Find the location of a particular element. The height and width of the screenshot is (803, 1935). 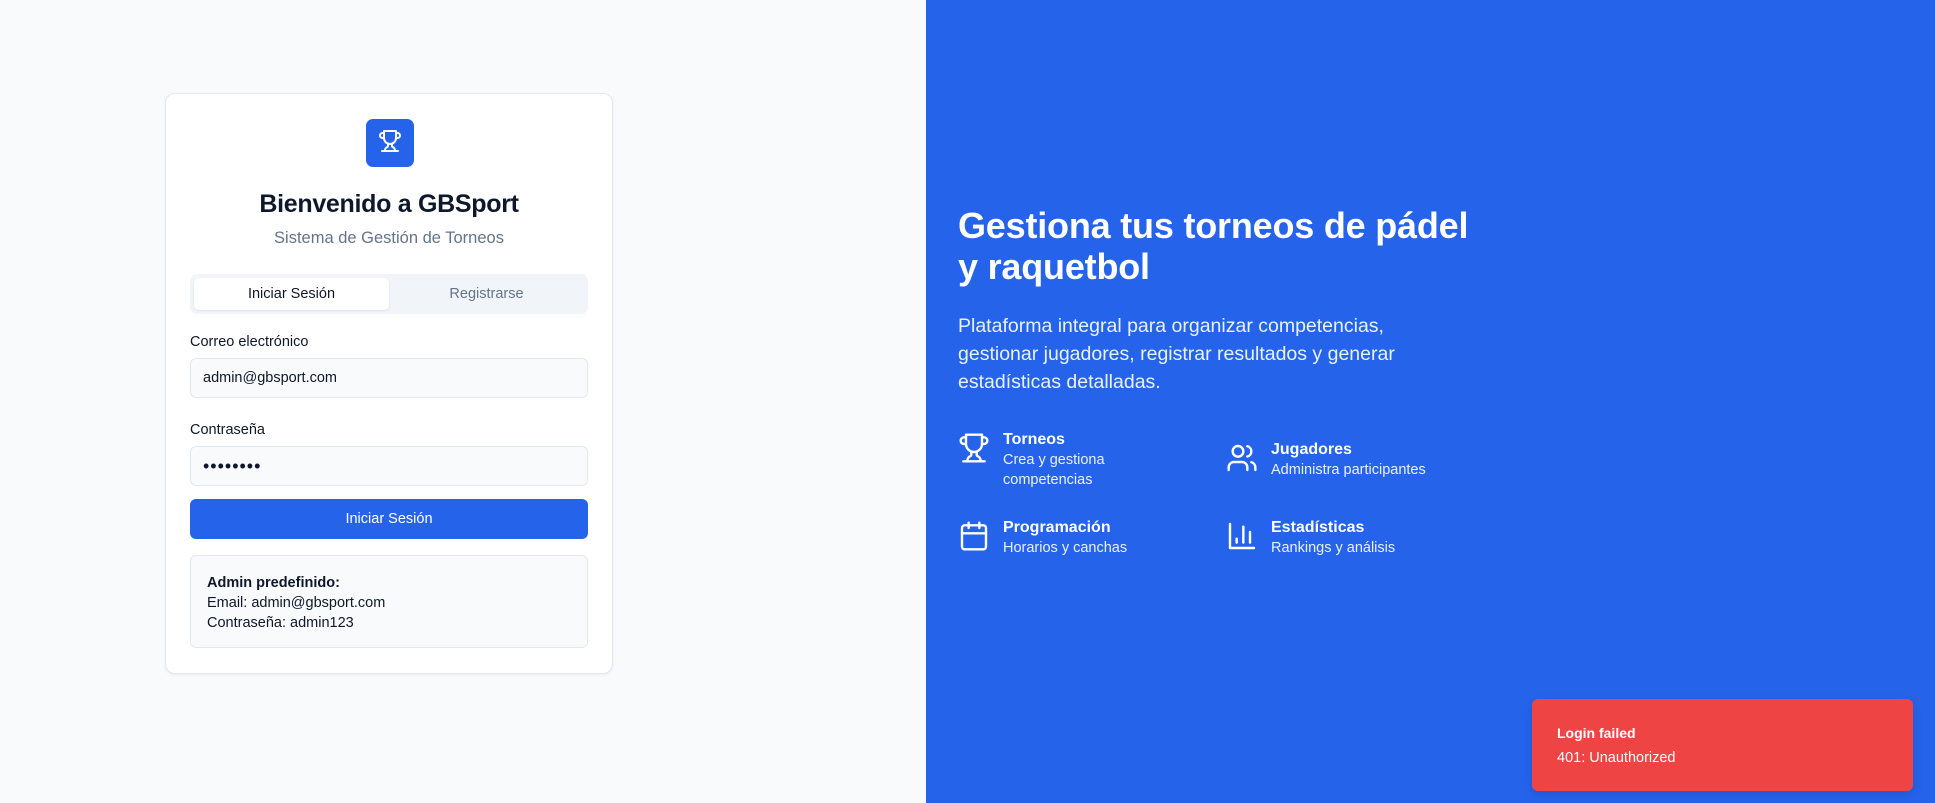

page-subtitle: Sistema de Gestión de Torneos is located at coordinates (389, 238).